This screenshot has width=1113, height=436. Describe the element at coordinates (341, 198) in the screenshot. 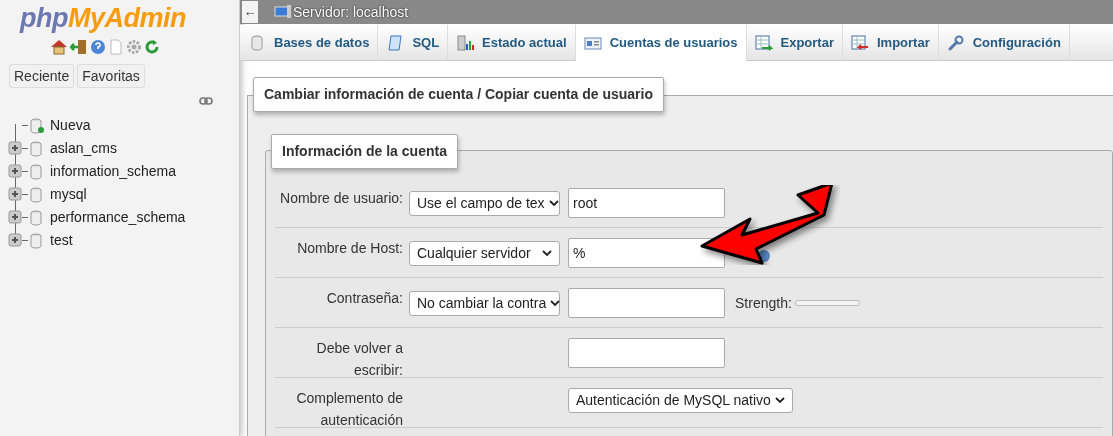

I see `field-label: Nombre de usuario:` at that location.